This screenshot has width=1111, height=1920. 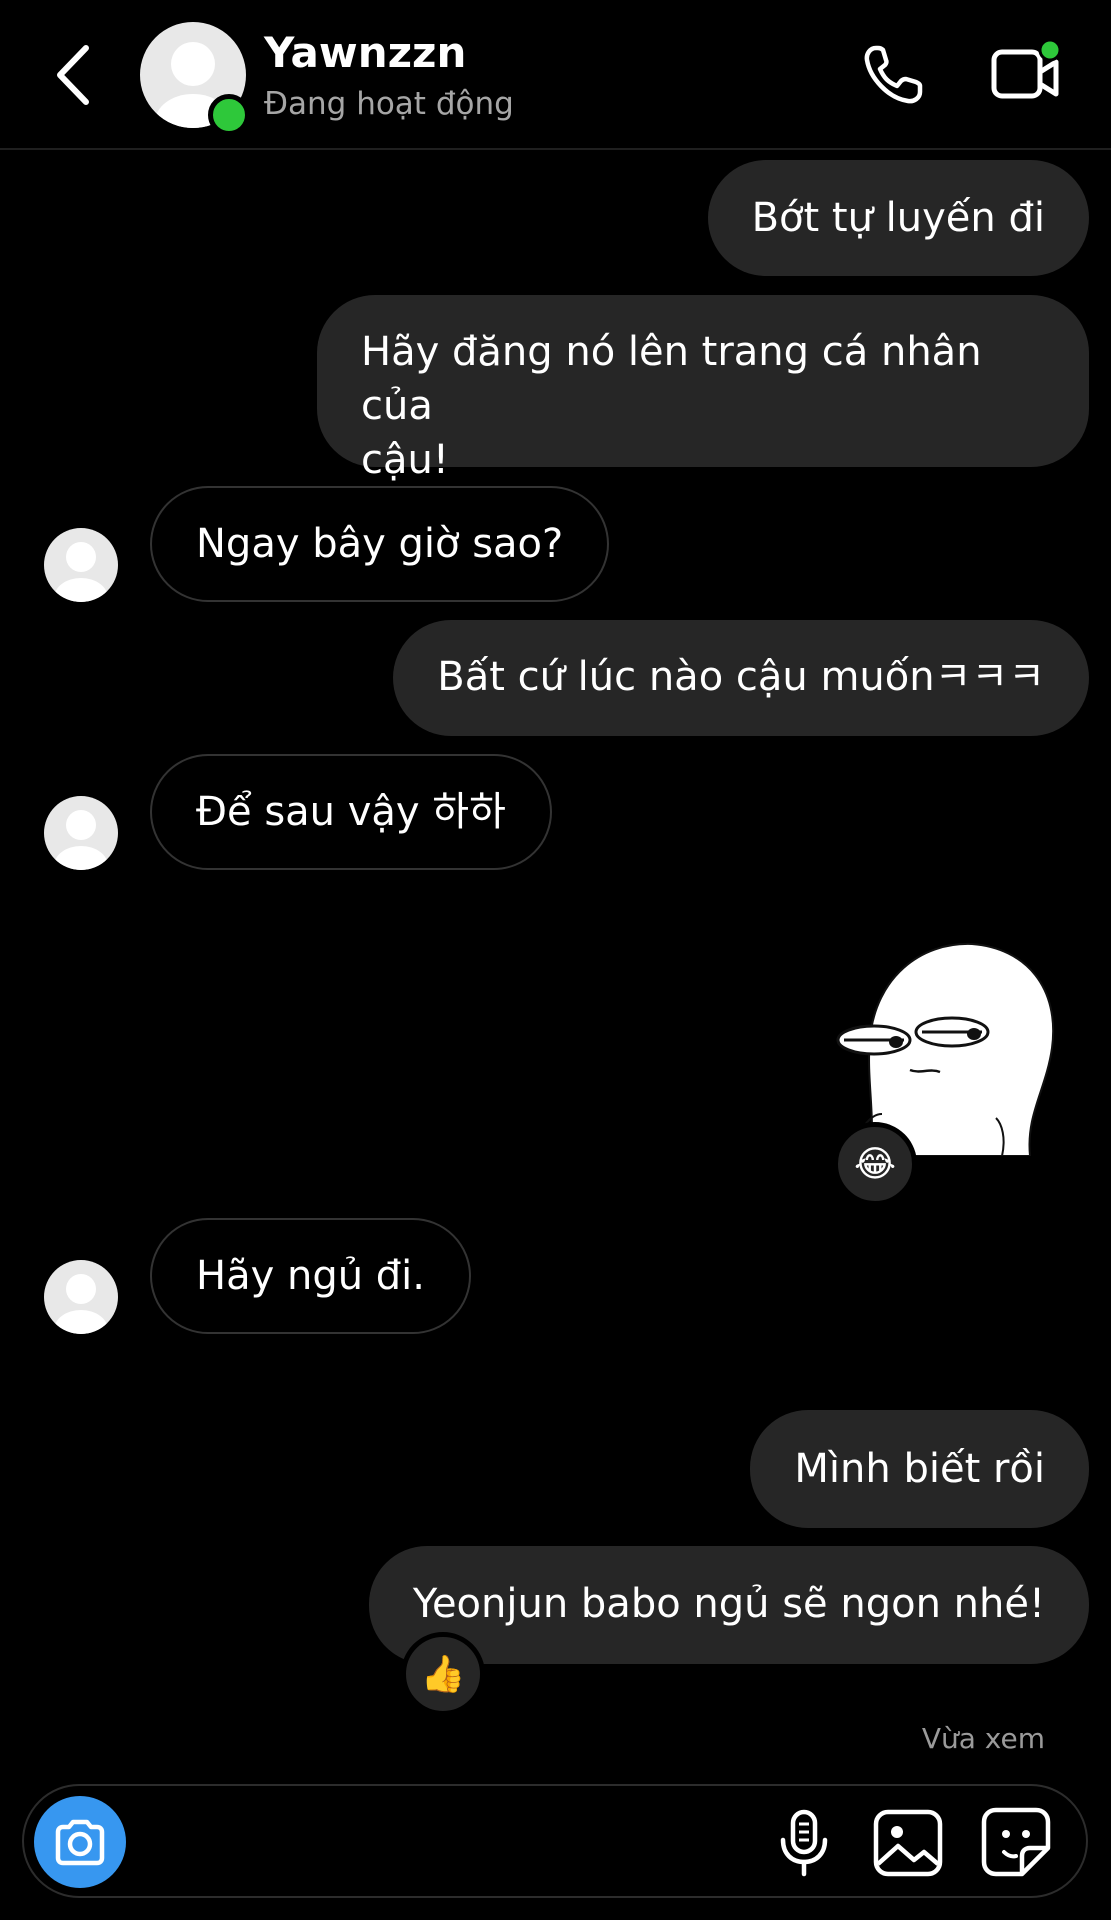 I want to click on video-camera-icon, so click(x=1026, y=74).